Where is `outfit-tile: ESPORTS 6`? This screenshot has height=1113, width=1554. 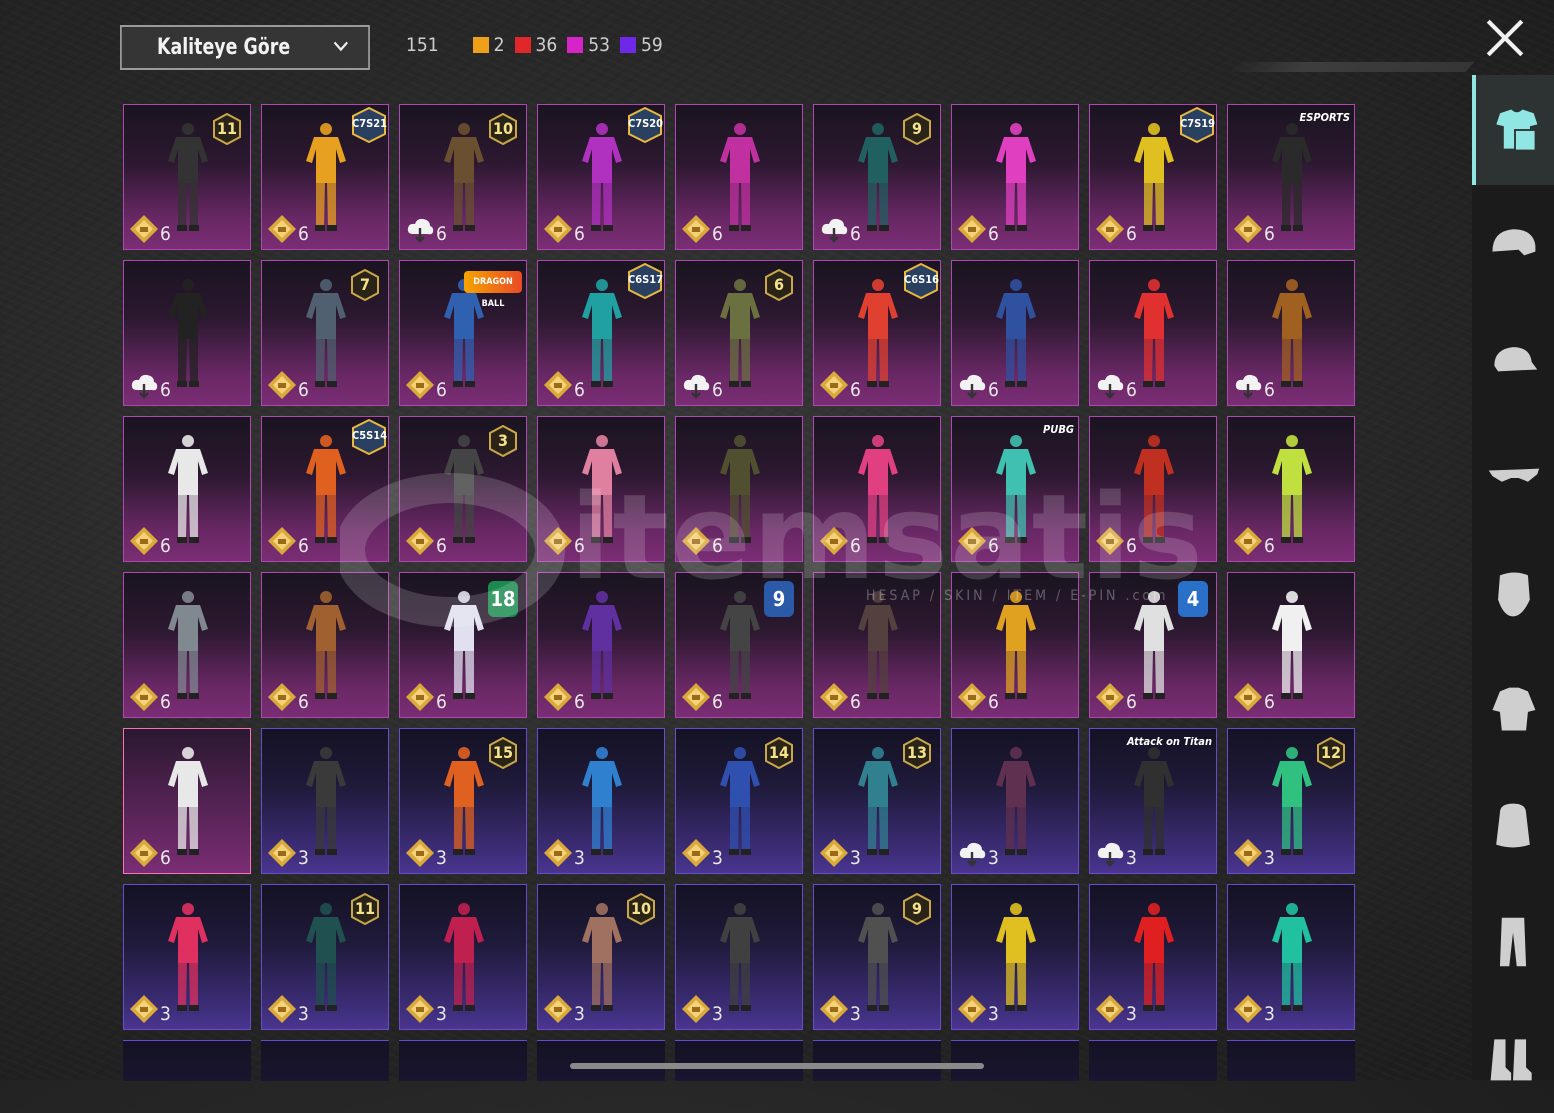
outfit-tile: ESPORTS 6 is located at coordinates (1291, 177).